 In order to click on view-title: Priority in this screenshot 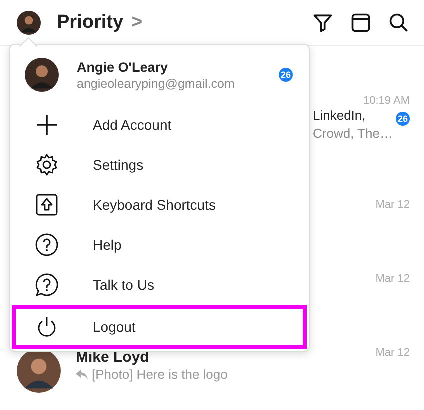, I will do `click(90, 23)`.